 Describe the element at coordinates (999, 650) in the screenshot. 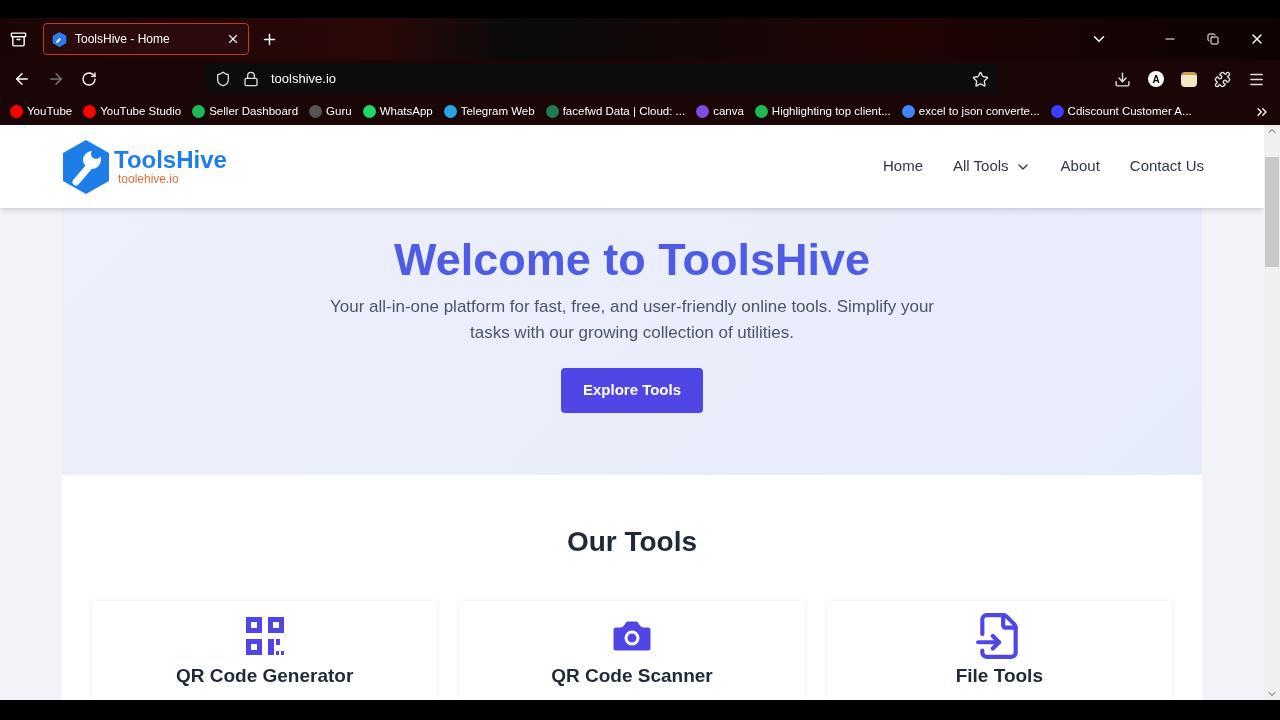

I see `tool-card: File Tools` at that location.